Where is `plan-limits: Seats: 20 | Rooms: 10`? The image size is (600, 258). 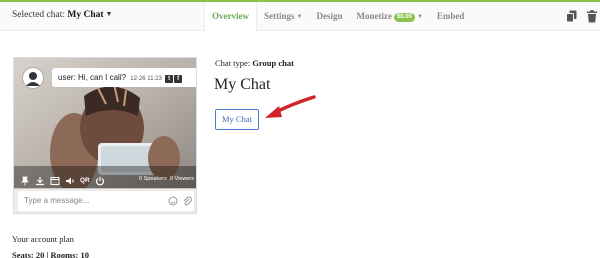 plan-limits: Seats: 20 | Rooms: 10 is located at coordinates (50, 254).